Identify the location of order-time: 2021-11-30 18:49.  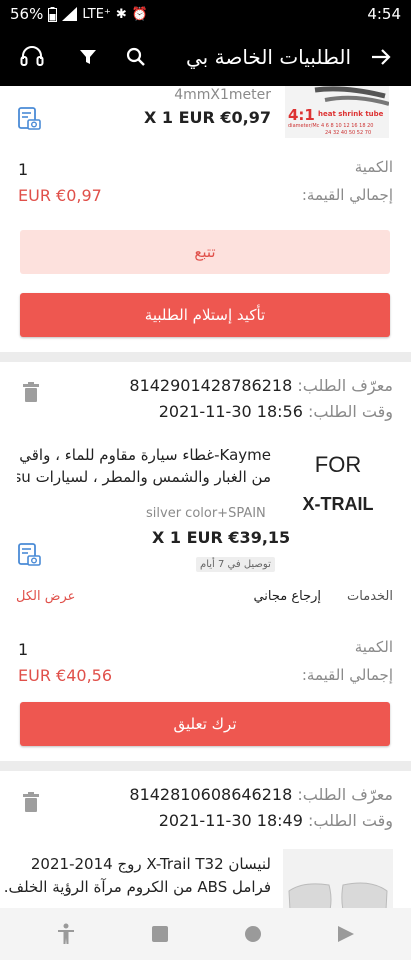
(230, 820).